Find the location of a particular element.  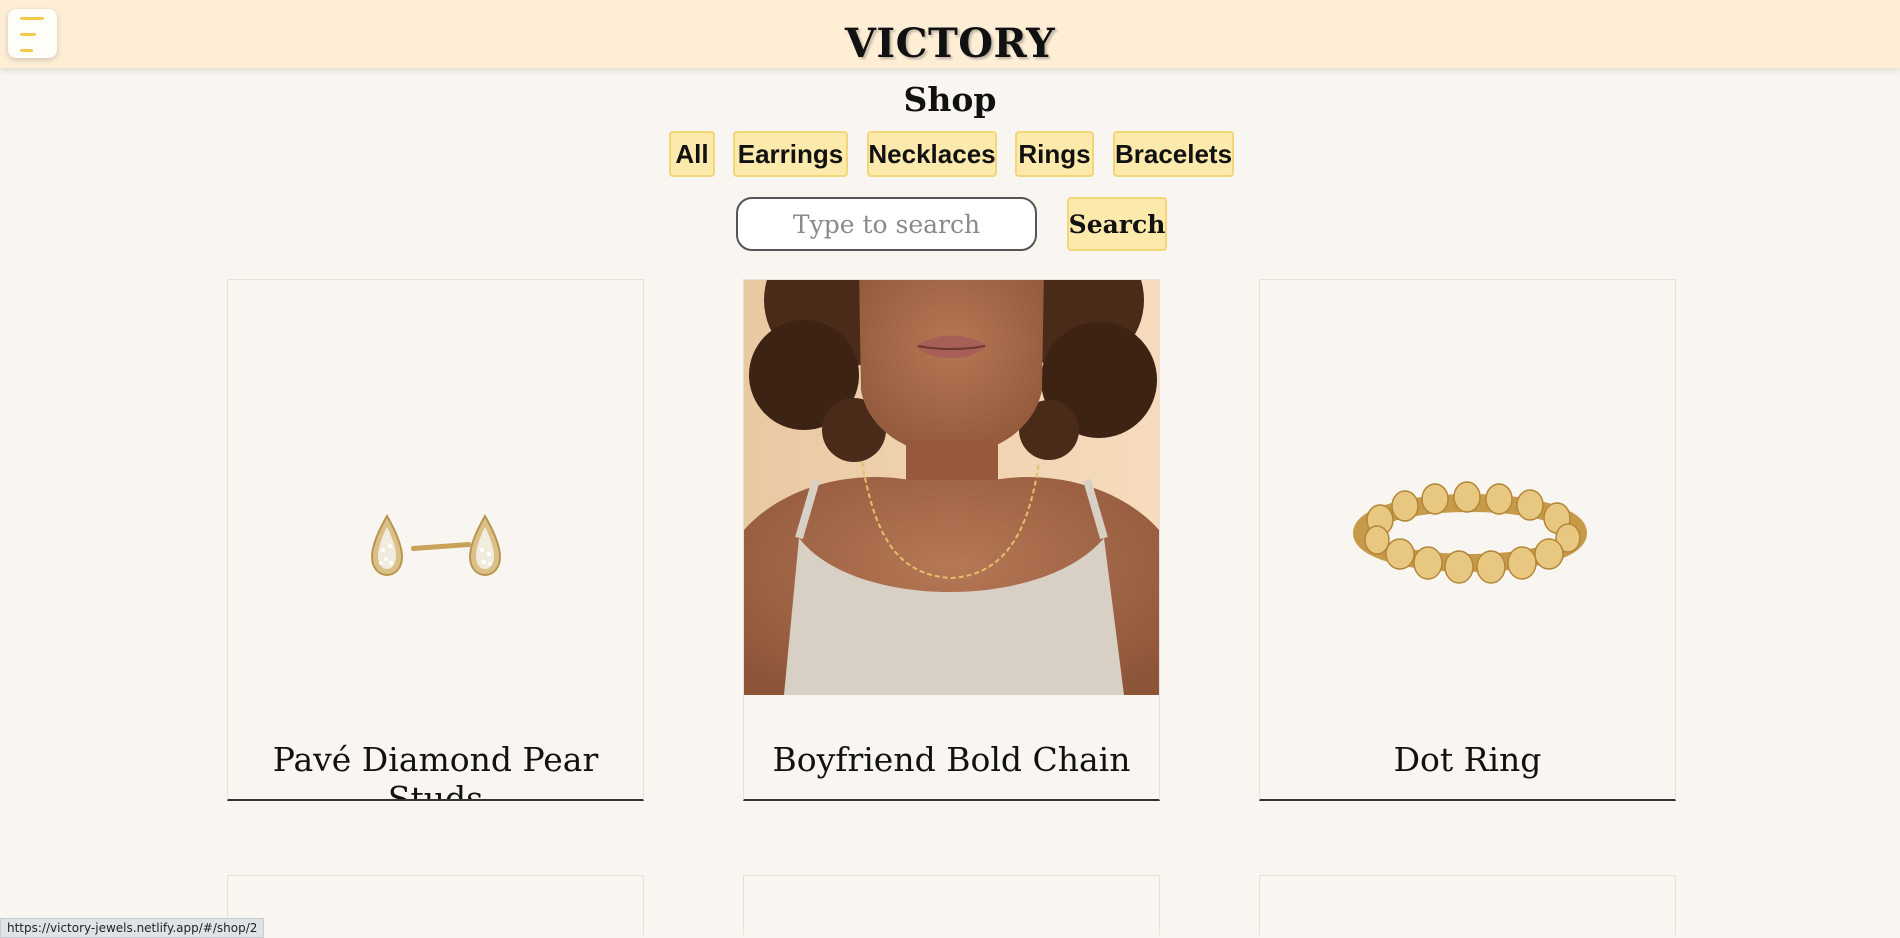

product-card: Dot Ring is located at coordinates (1467, 540).